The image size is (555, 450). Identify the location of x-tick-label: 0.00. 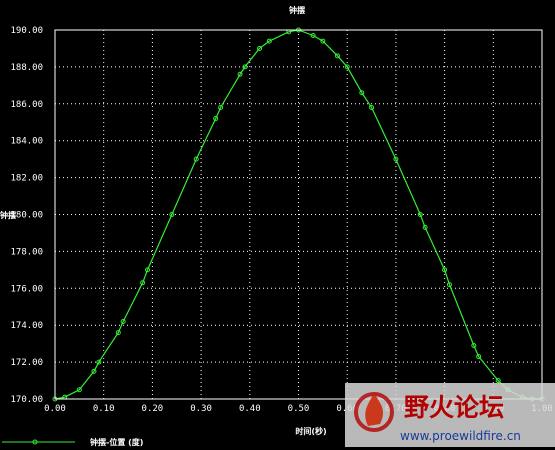
(55, 409).